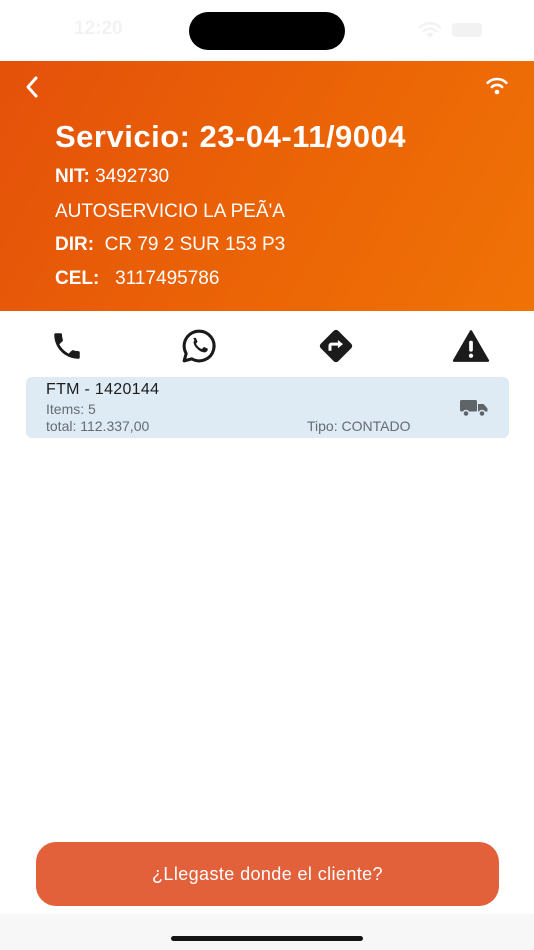  Describe the element at coordinates (103, 389) in the screenshot. I see `order-id: FTM - 1420144` at that location.